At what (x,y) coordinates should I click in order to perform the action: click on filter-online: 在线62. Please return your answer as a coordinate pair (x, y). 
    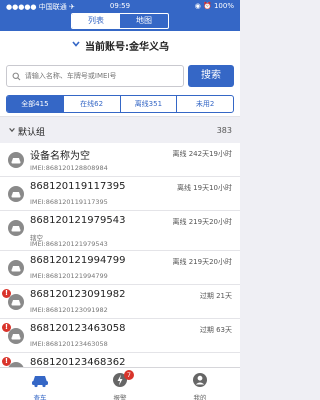
    Looking at the image, I should click on (92, 104).